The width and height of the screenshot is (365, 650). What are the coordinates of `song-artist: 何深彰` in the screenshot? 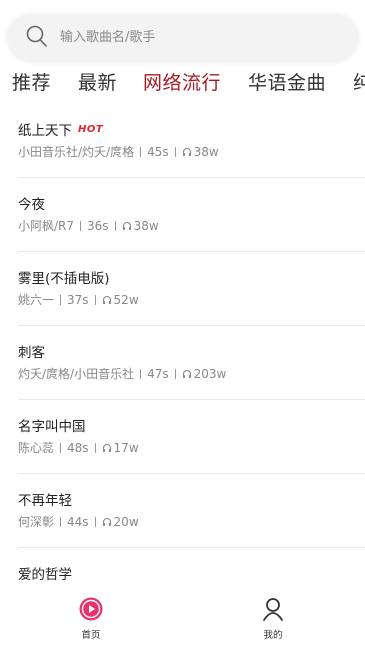 It's located at (36, 522).